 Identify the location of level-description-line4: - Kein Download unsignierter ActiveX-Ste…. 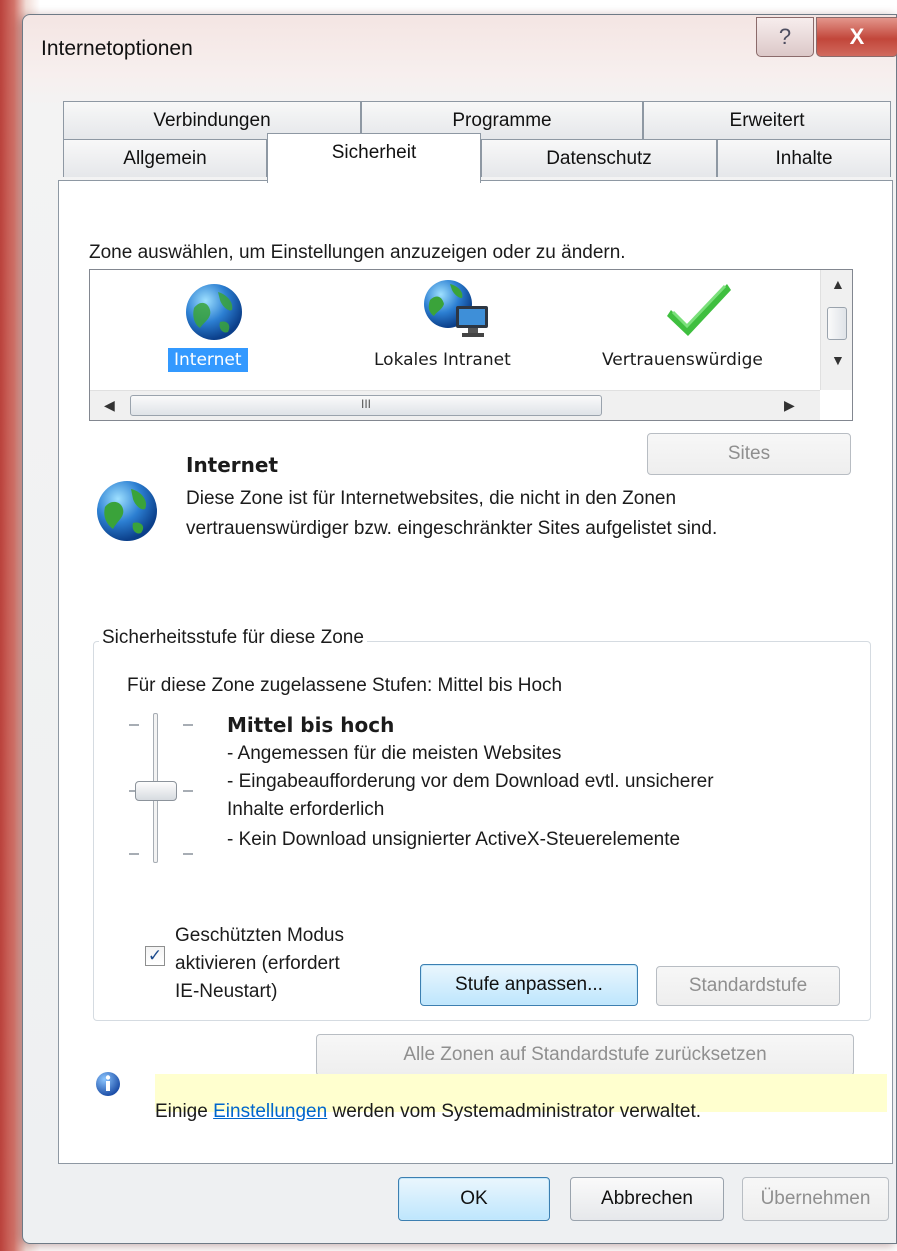
(454, 839).